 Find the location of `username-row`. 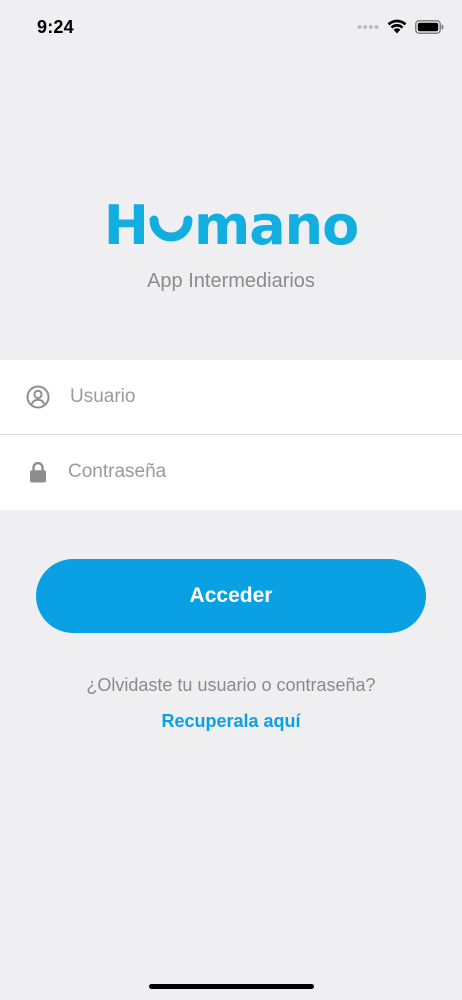

username-row is located at coordinates (231, 397).